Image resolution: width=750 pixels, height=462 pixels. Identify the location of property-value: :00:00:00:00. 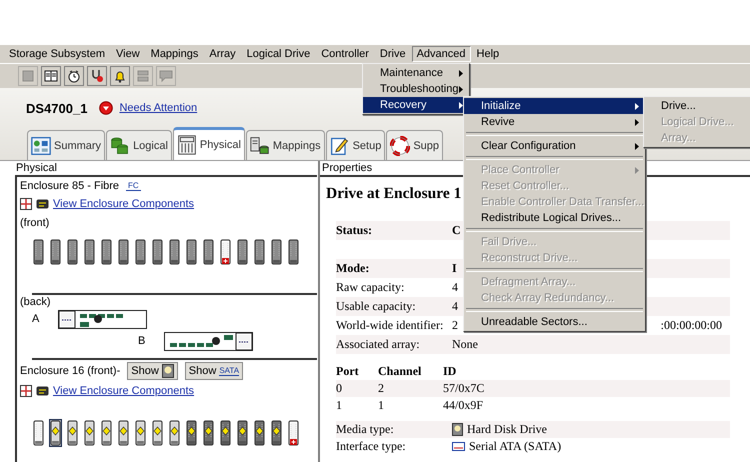
(691, 325).